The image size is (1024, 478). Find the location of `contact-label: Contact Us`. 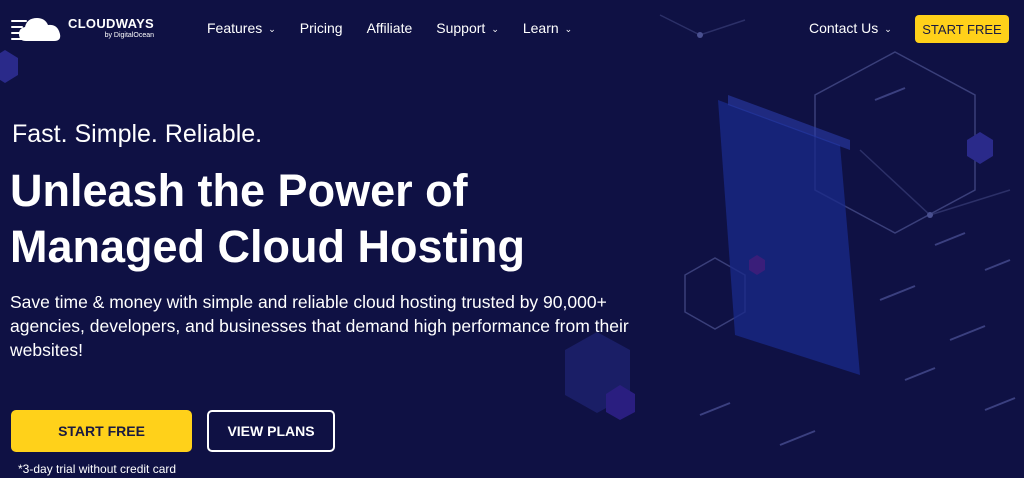

contact-label: Contact Us is located at coordinates (844, 28).